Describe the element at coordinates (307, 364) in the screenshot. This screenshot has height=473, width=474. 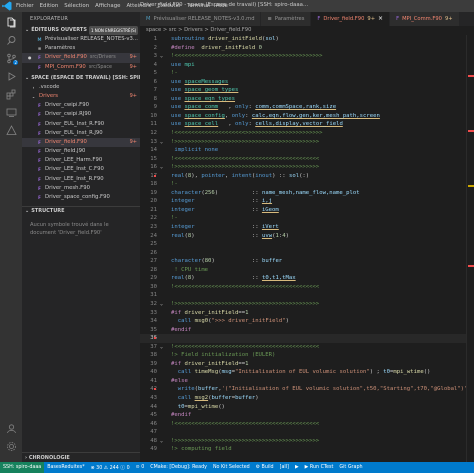
I see `code-line: 39 #if driver_initField==1` at that location.